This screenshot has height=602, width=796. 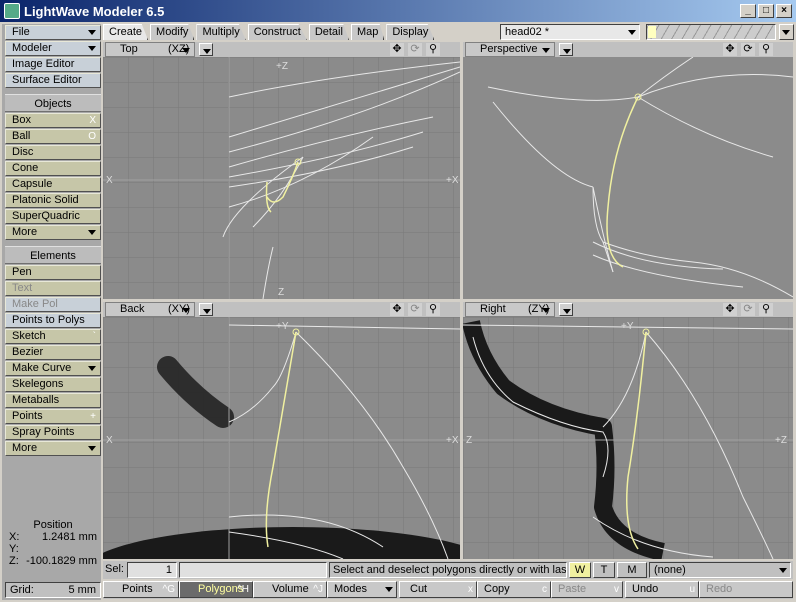 I want to click on tab-construct: Construct, so click(x=277, y=32).